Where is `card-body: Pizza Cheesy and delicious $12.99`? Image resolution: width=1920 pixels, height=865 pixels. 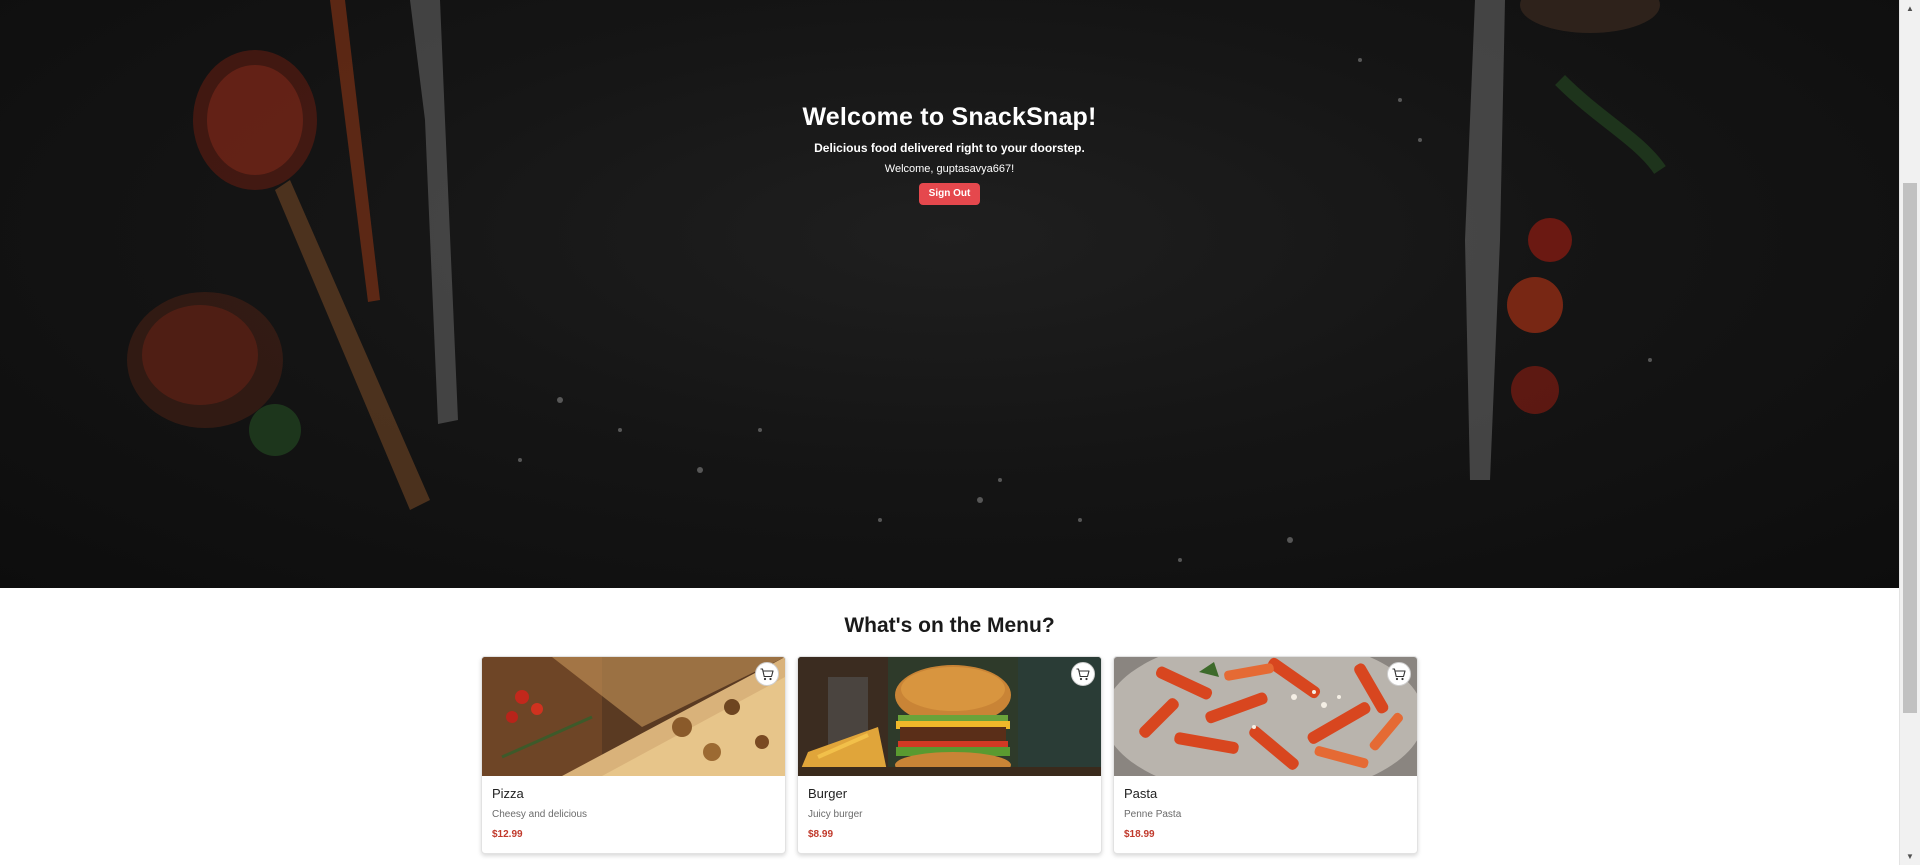 card-body: Pizza Cheesy and delicious $12.99 is located at coordinates (633, 808).